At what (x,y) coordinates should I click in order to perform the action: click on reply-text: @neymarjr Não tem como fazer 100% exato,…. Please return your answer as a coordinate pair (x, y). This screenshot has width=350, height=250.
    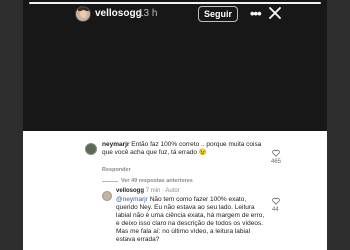
    Looking at the image, I should click on (191, 220).